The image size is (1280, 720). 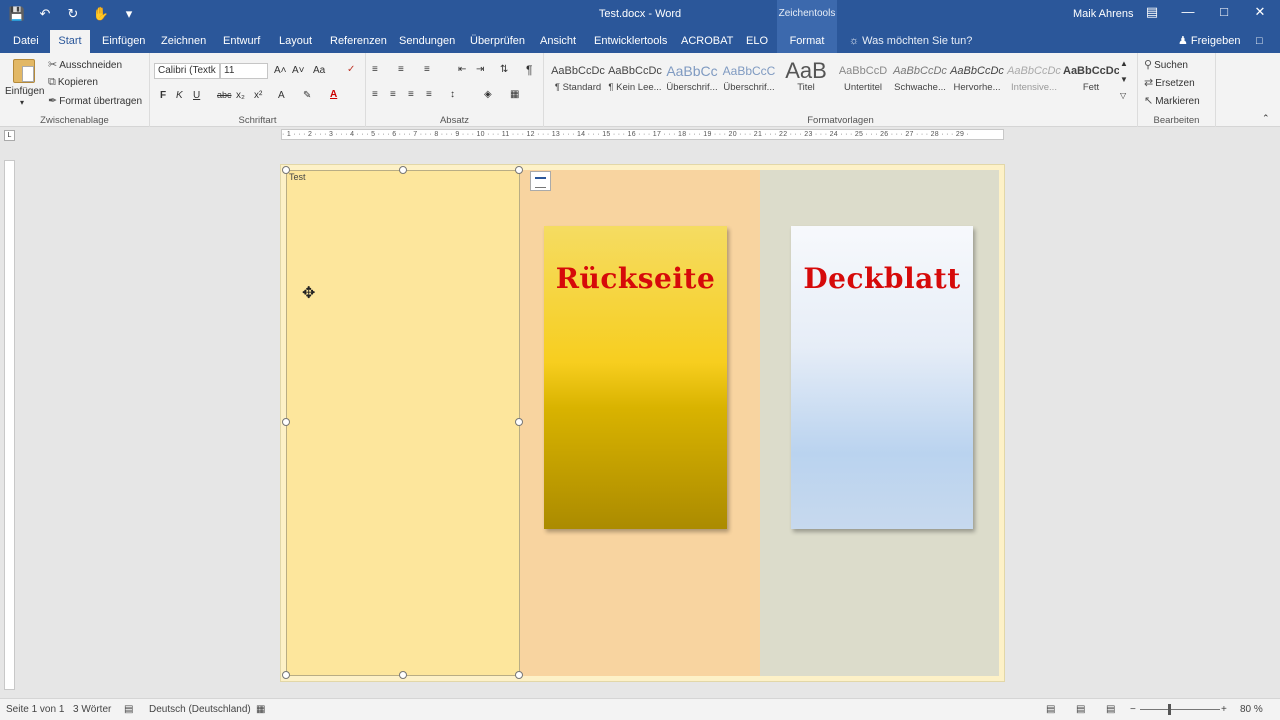 What do you see at coordinates (401, 69) in the screenshot?
I see `numbering-icon: ≡` at bounding box center [401, 69].